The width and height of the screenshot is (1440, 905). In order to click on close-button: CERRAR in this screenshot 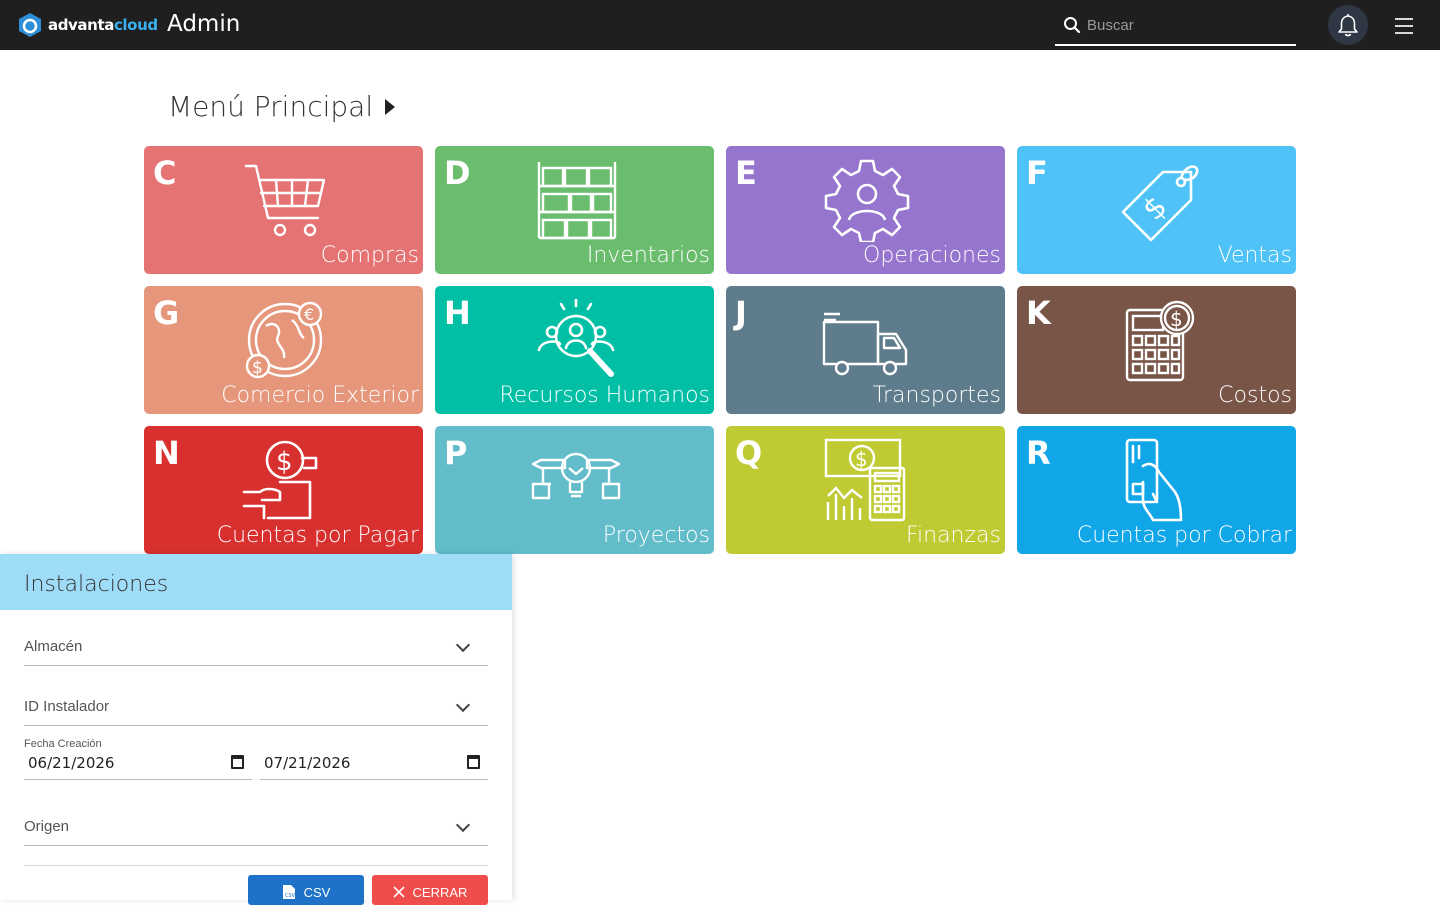, I will do `click(430, 890)`.